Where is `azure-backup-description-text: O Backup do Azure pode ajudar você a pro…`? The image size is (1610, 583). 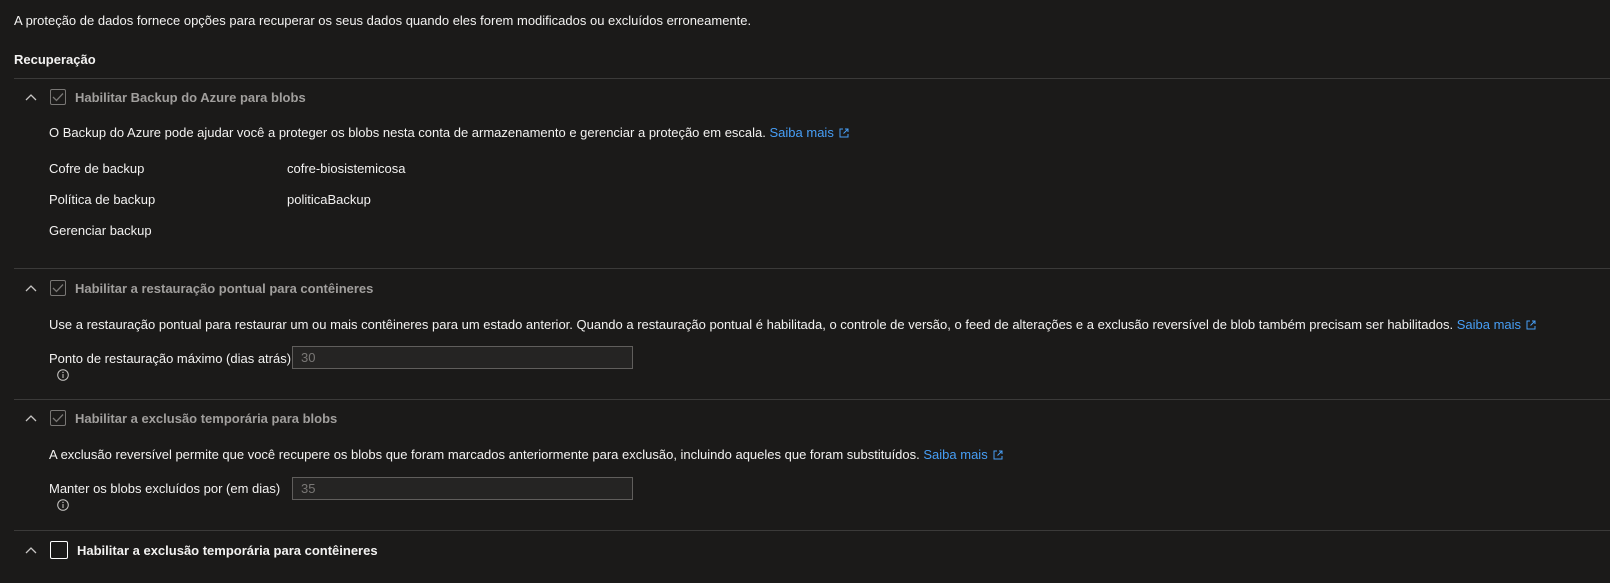 azure-backup-description-text: O Backup do Azure pode ajudar você a pro… is located at coordinates (407, 132).